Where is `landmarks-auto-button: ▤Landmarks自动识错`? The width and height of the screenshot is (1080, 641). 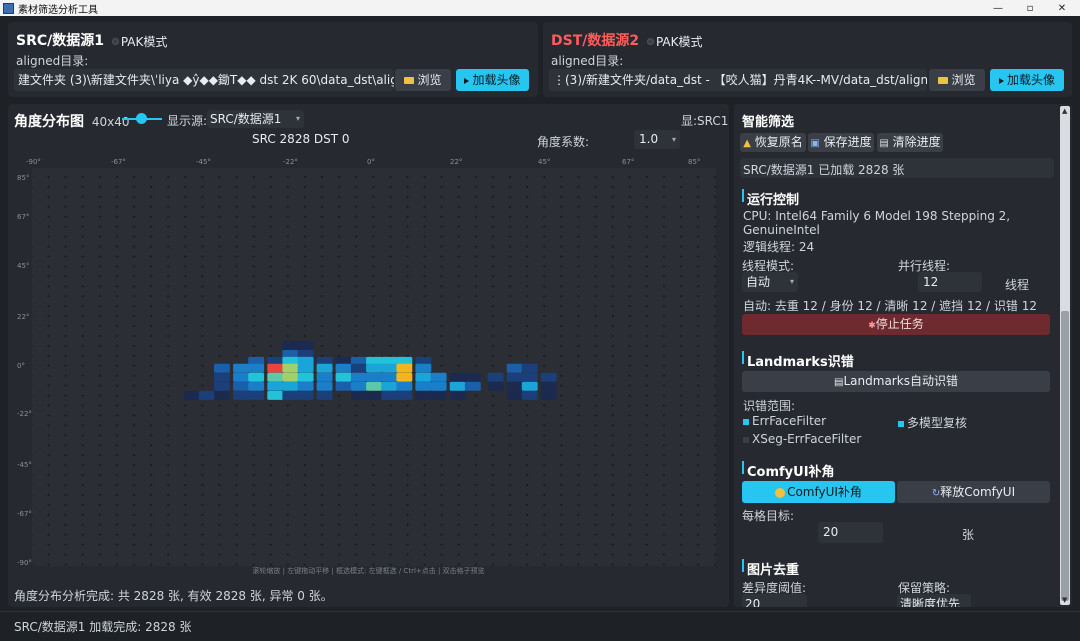
landmarks-auto-button: ▤Landmarks自动识错 is located at coordinates (896, 381).